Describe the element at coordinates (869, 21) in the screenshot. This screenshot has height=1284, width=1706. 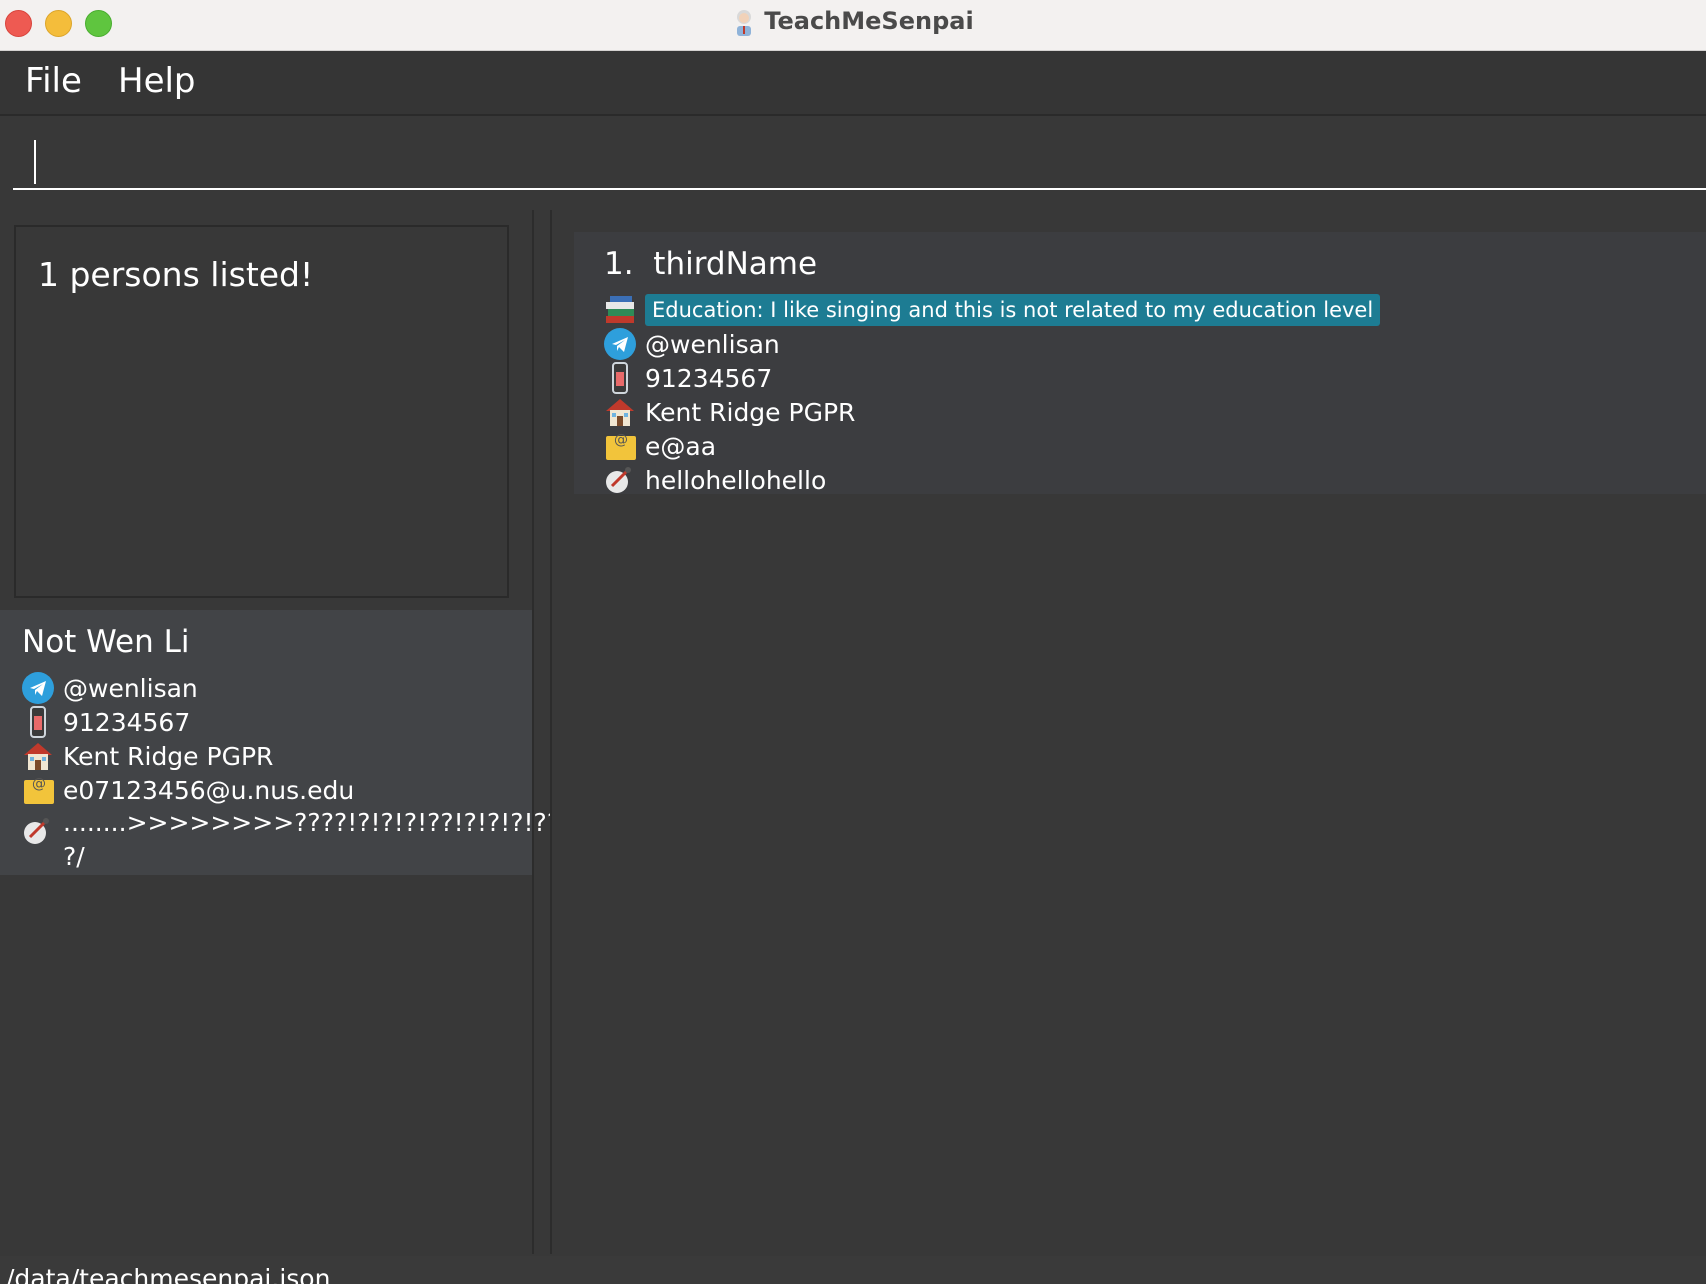
I see `app-title-text: TeachMeSenpai` at that location.